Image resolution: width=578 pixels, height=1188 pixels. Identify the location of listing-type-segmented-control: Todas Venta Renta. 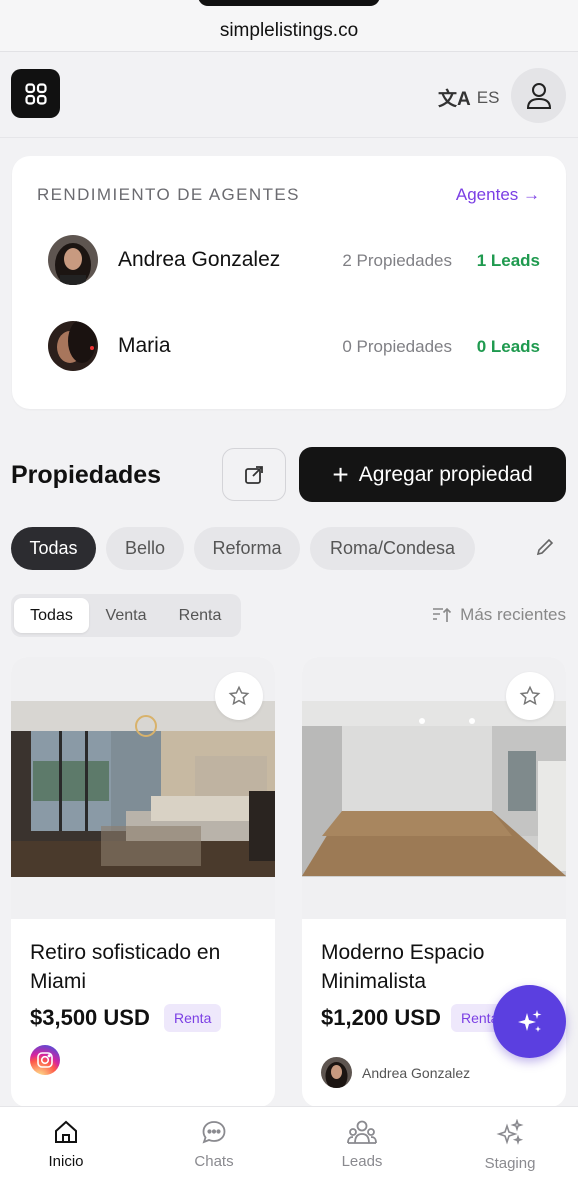
(126, 615).